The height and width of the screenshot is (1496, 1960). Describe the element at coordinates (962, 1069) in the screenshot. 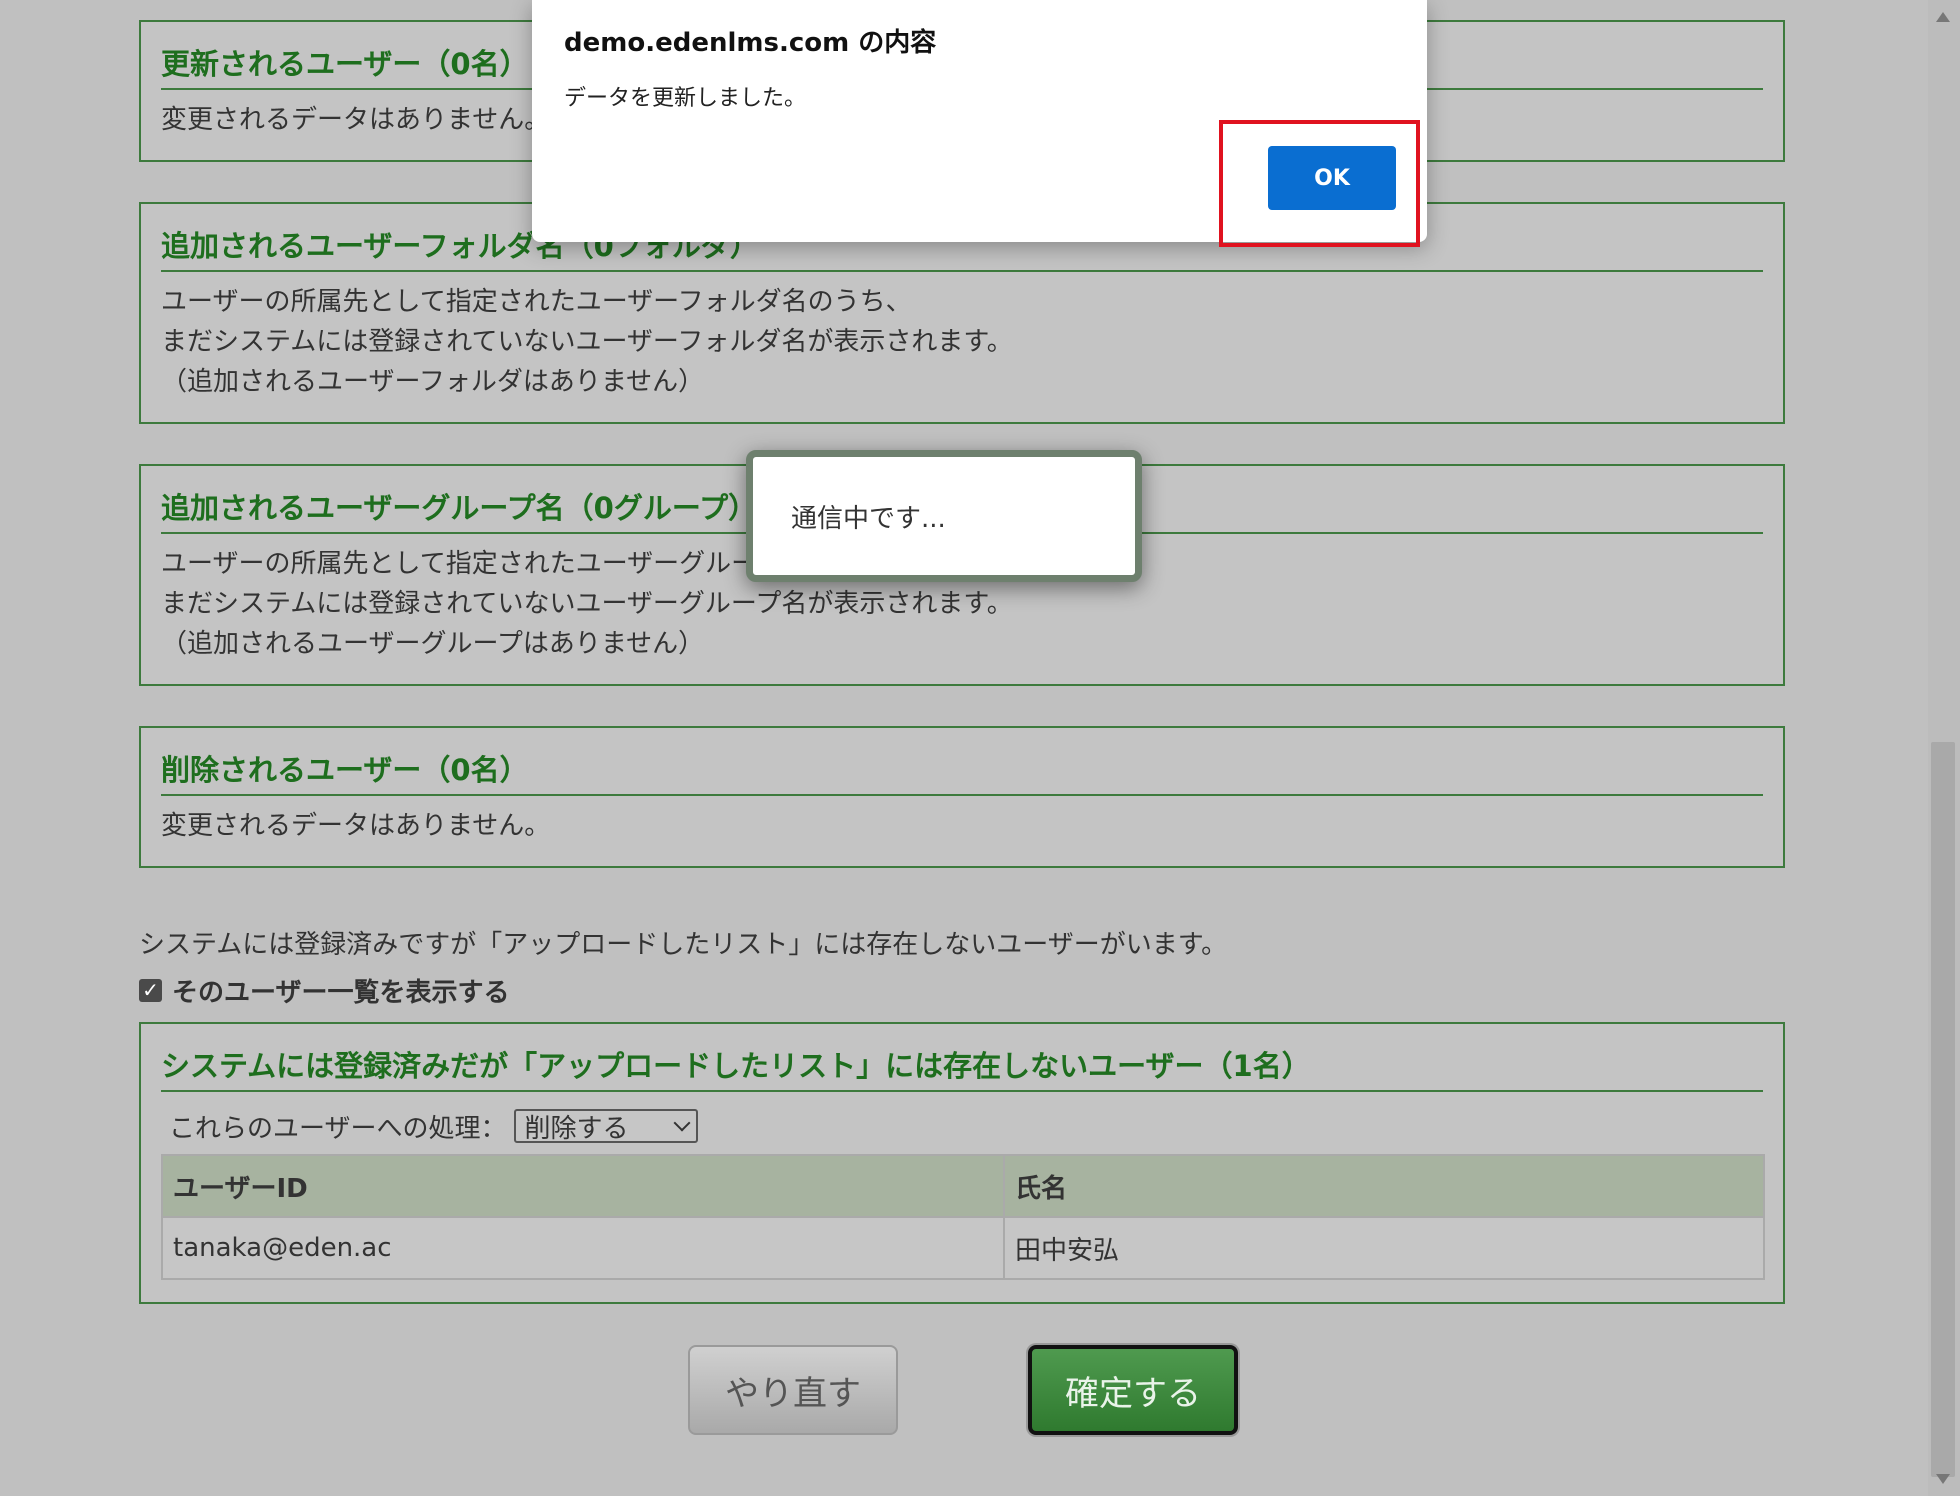

I see `missing-users-title: システムには登録済みだが「アップロードしたリスト」には存在しないユーザー（1名）` at that location.